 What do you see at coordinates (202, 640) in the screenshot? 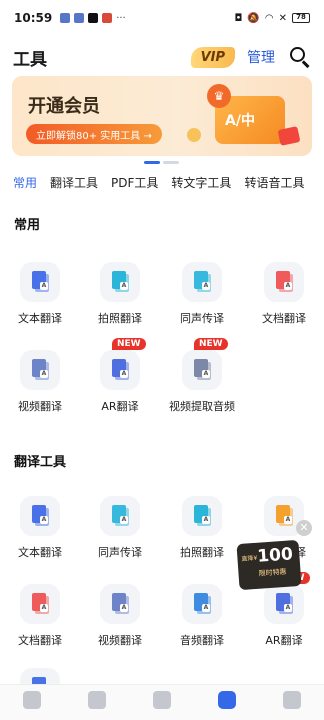
I see `tool-label: 音频翻译` at bounding box center [202, 640].